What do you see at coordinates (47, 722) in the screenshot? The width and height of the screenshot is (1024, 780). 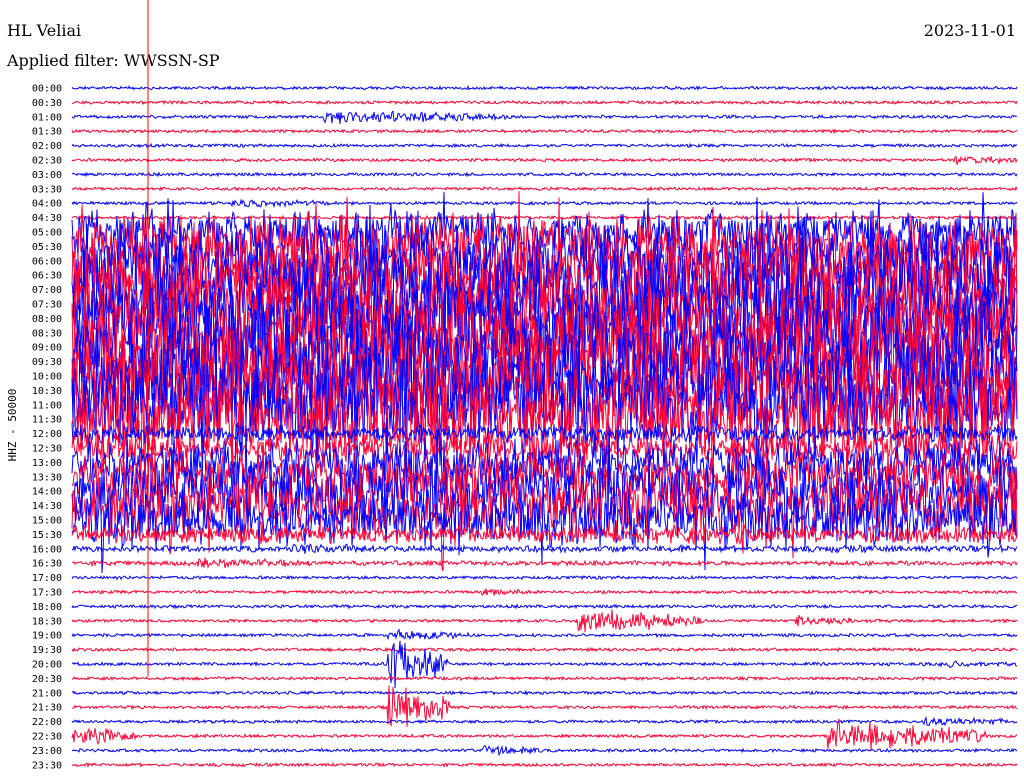 I see `time-tick-label: 22:00` at bounding box center [47, 722].